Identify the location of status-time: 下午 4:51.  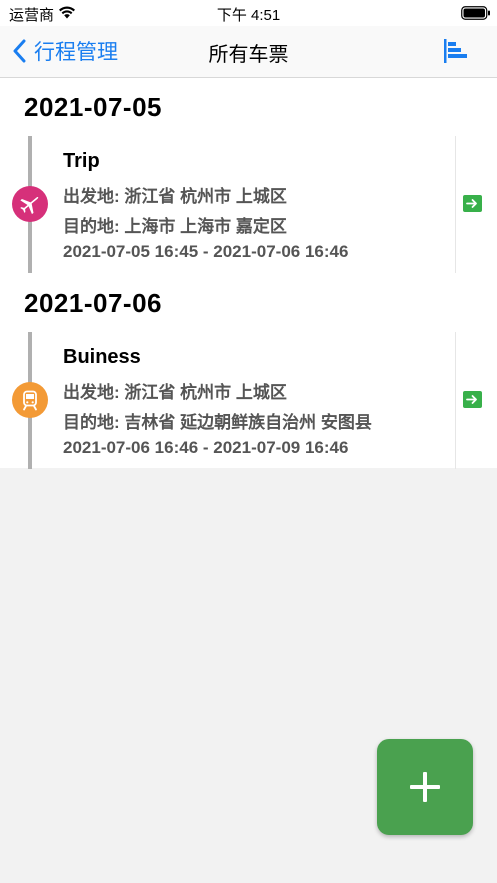
(248, 15).